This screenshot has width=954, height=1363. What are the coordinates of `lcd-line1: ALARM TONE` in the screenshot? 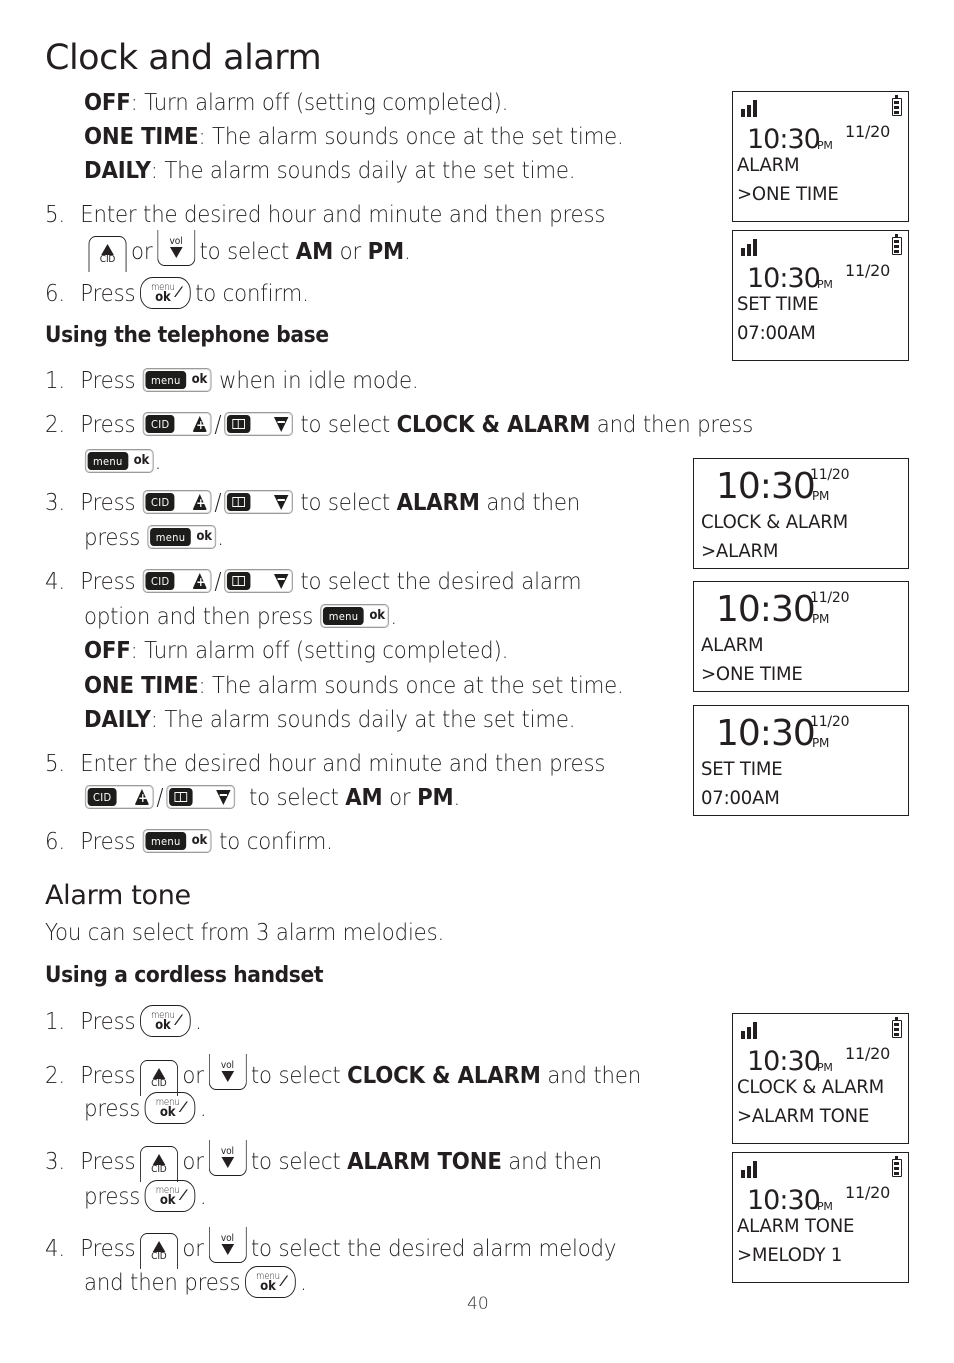 It's located at (796, 1226).